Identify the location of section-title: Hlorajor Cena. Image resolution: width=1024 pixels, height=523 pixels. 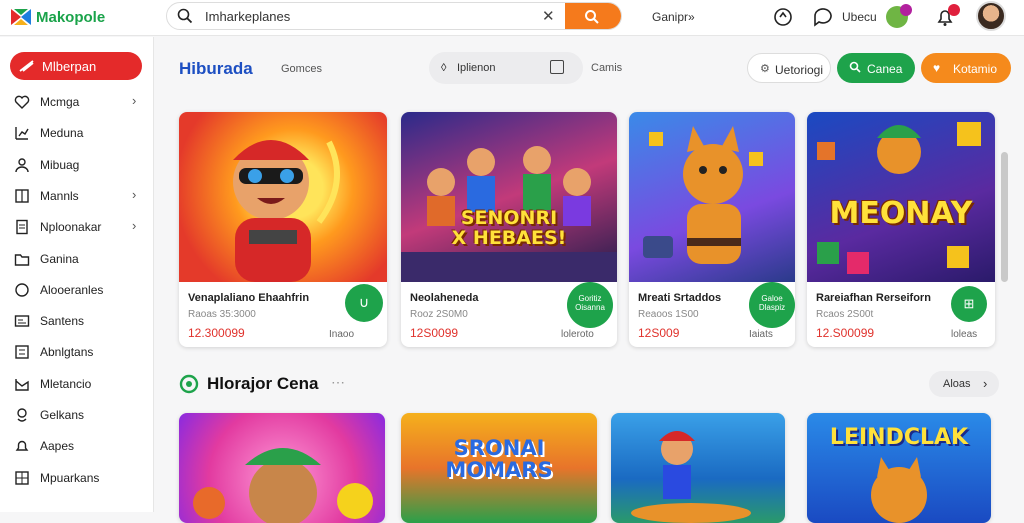
(263, 383).